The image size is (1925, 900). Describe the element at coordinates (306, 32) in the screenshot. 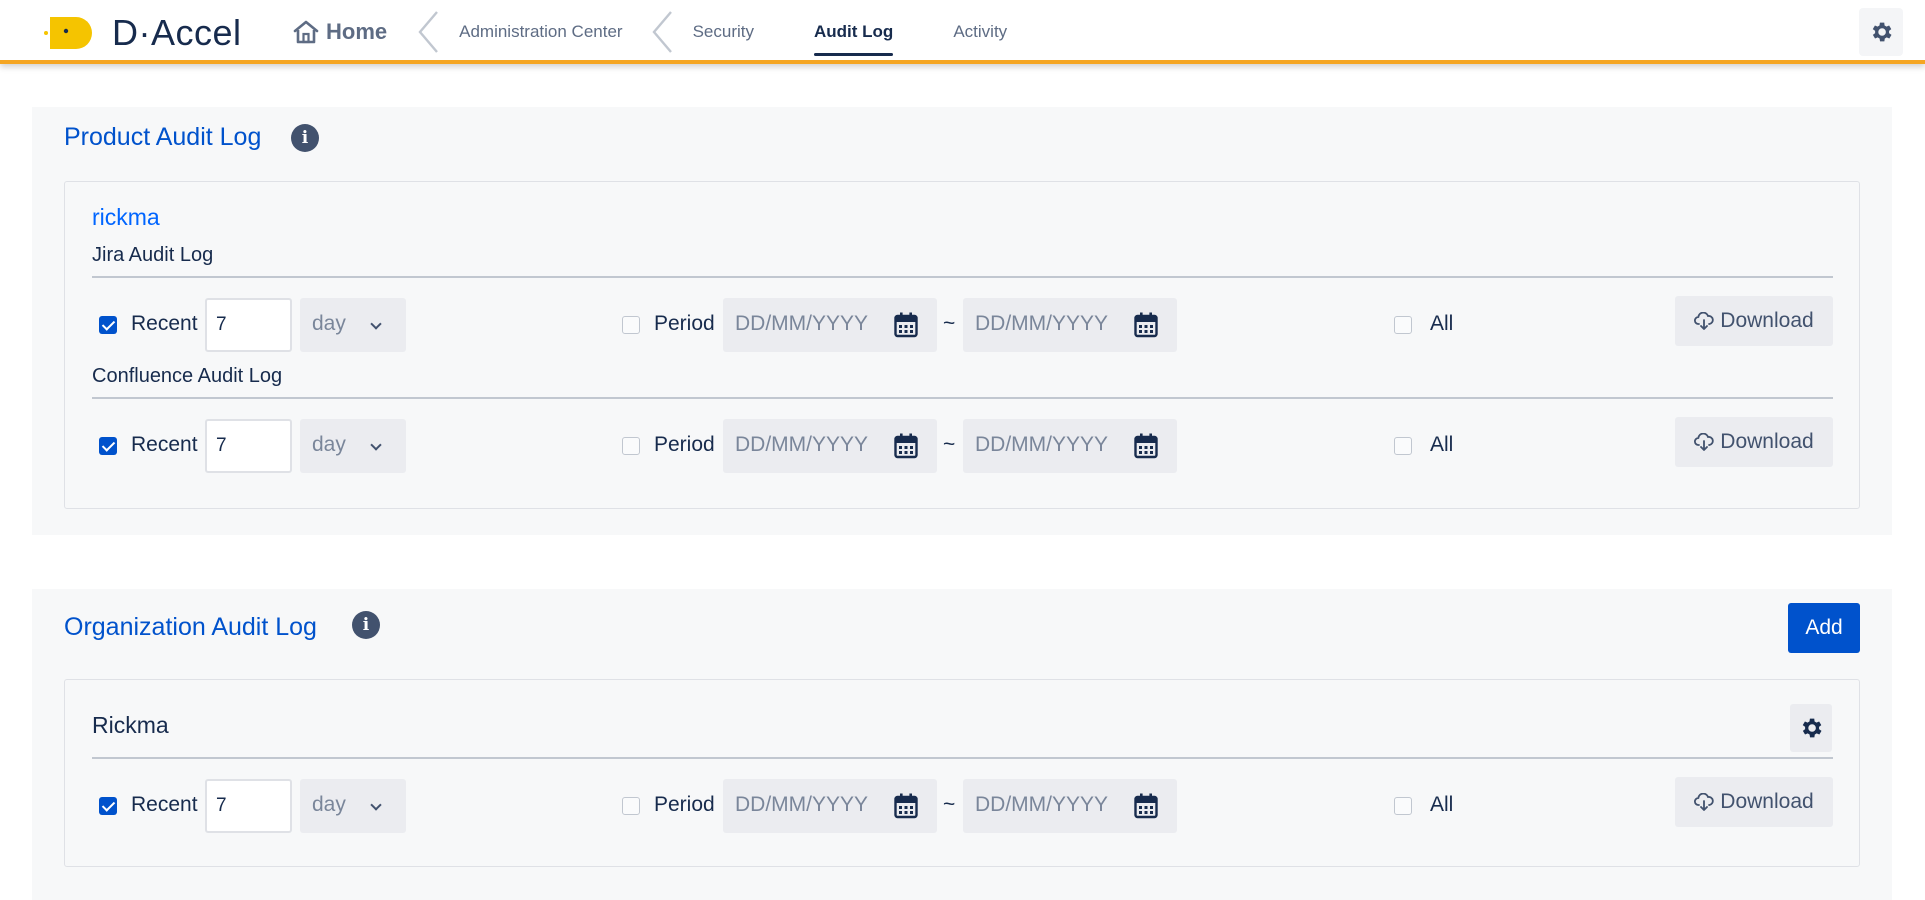

I see `home-icon` at that location.